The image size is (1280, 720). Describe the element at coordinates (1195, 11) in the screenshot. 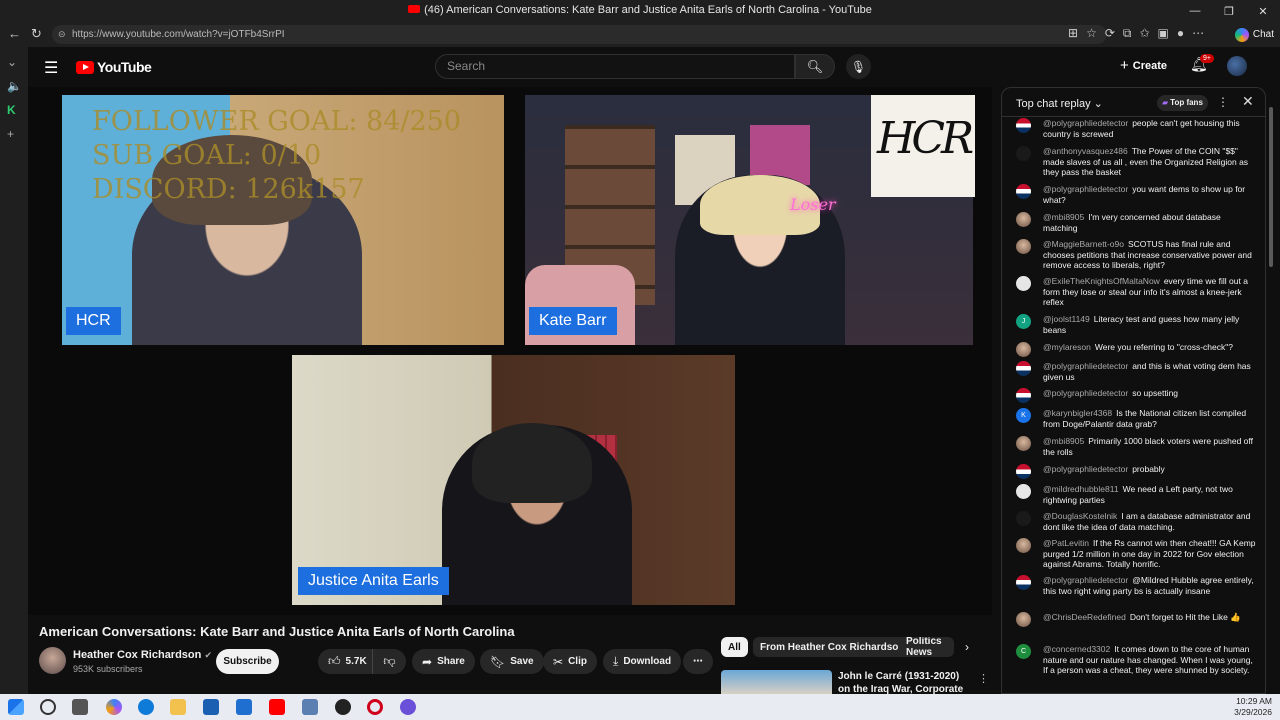

I see `minimize-icon: —` at that location.